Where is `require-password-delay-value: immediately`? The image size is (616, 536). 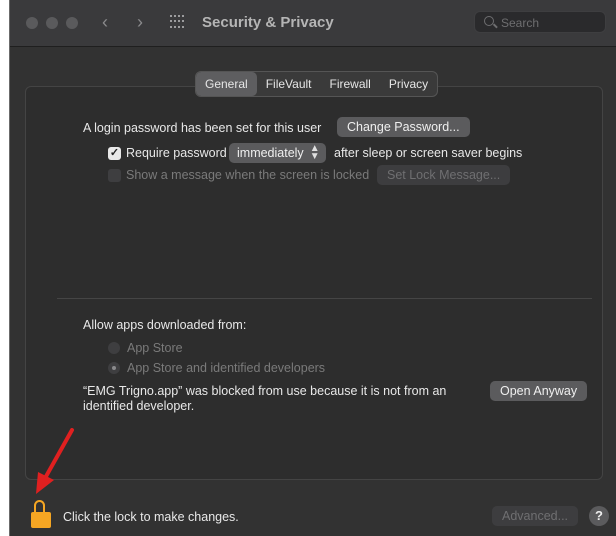
require-password-delay-value: immediately is located at coordinates (270, 153).